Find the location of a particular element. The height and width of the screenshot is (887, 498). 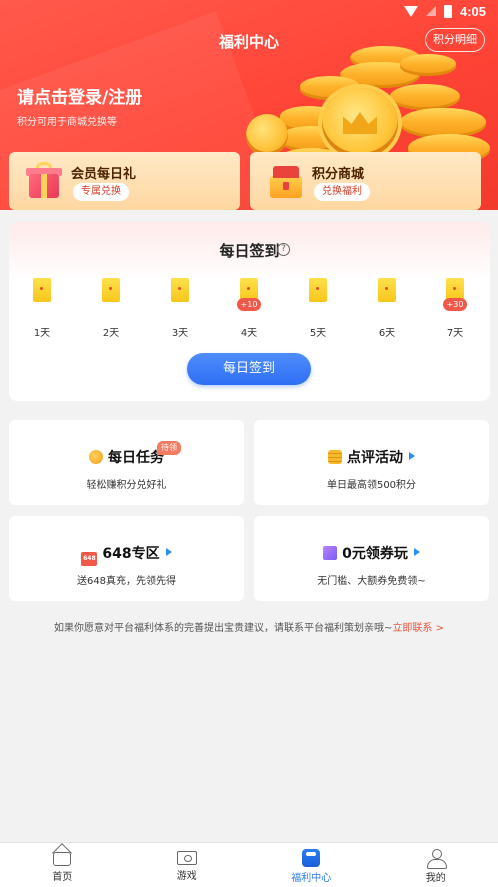

wifi-icon is located at coordinates (410, 11).